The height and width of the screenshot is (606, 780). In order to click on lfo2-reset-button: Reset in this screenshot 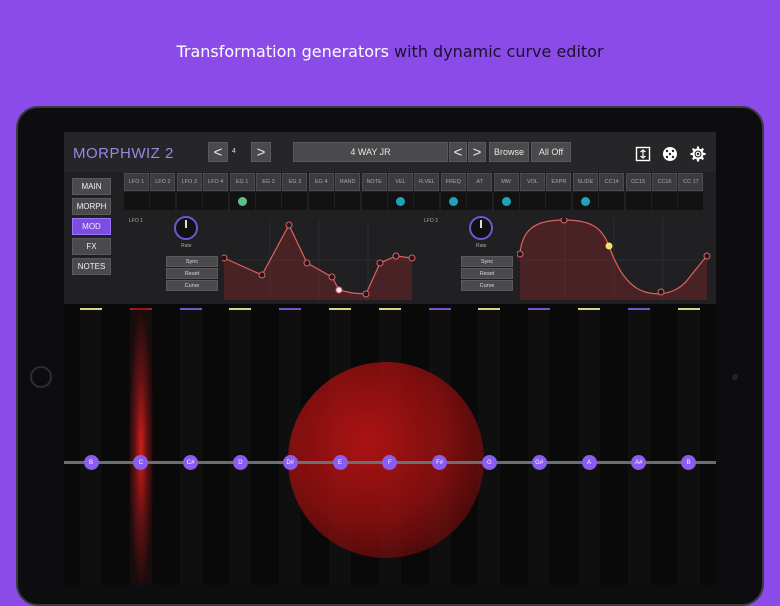, I will do `click(487, 273)`.